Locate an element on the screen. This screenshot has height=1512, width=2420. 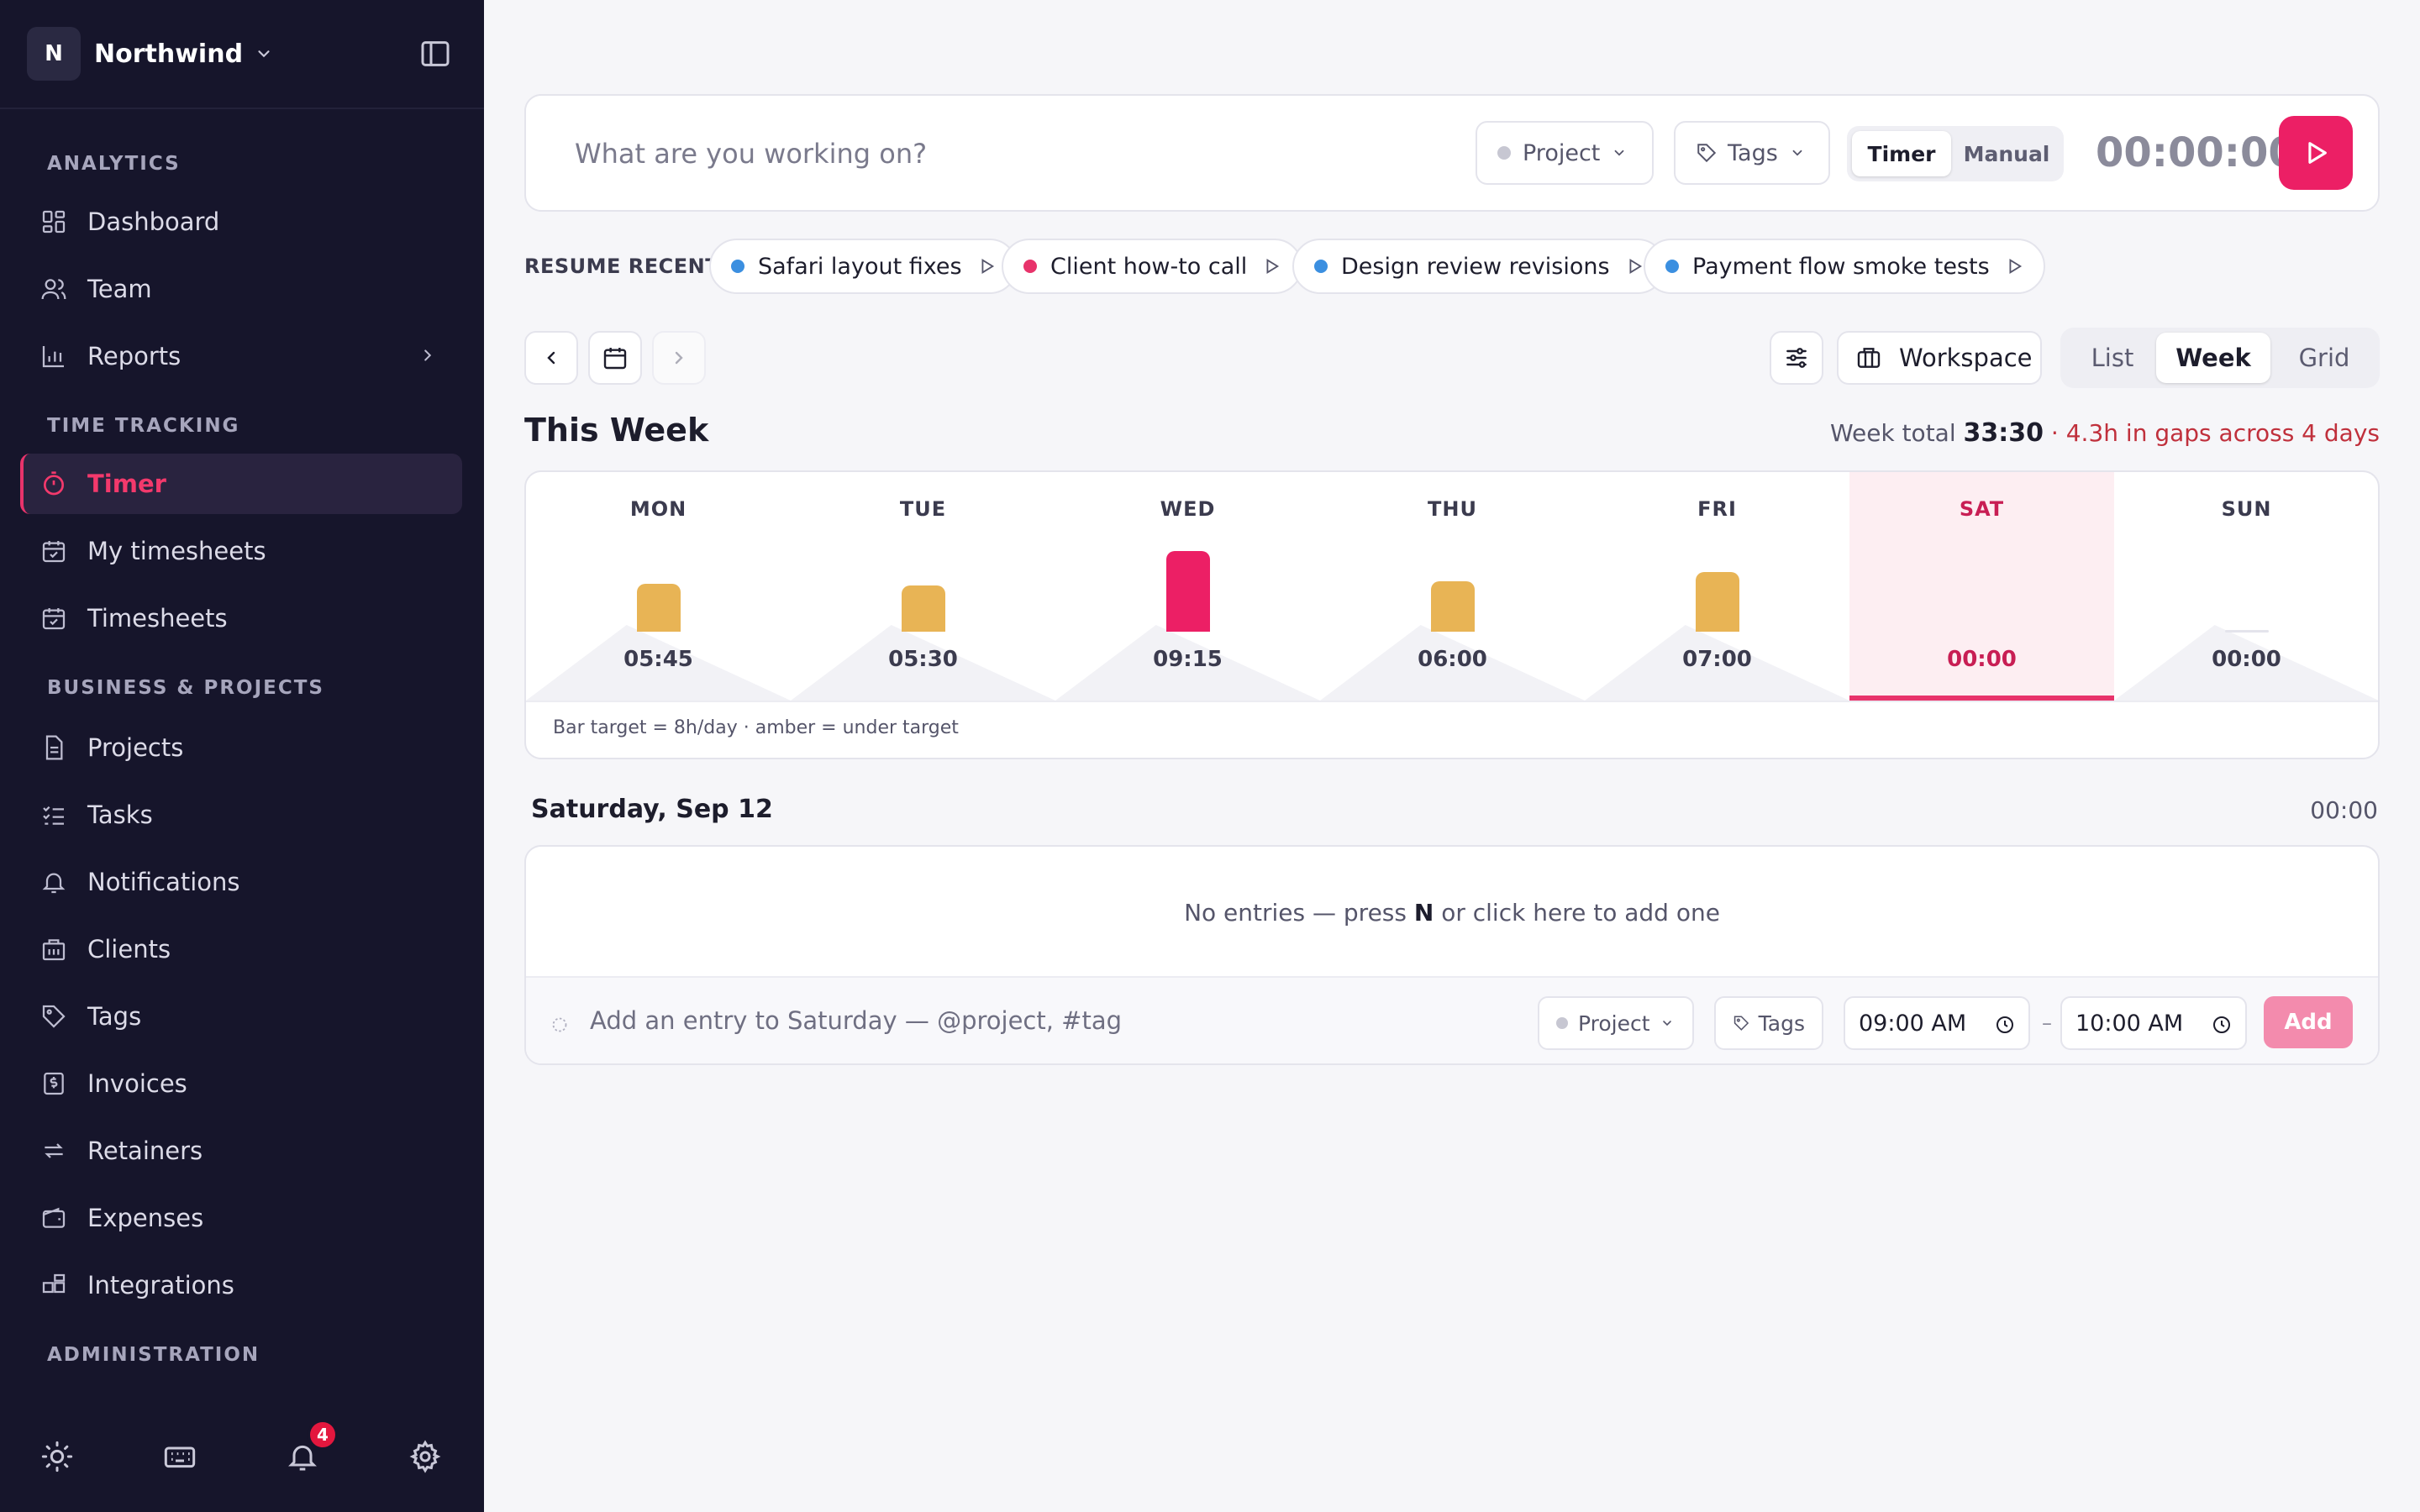
section-business-projects: BUSINESS & PROJECTS is located at coordinates (185, 688).